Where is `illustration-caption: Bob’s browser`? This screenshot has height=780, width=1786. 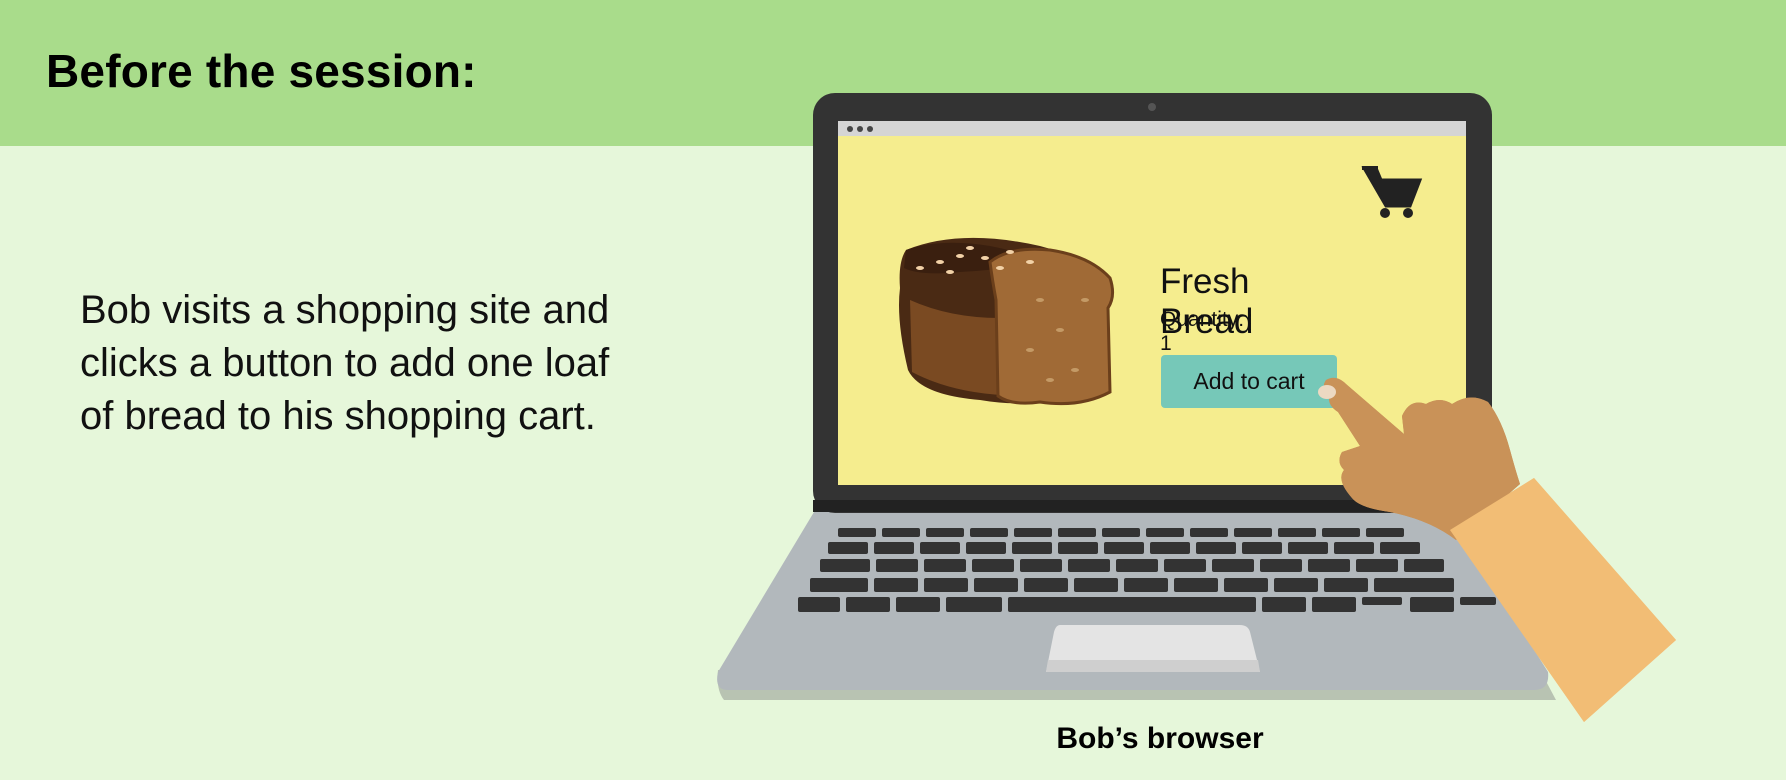 illustration-caption: Bob’s browser is located at coordinates (1160, 738).